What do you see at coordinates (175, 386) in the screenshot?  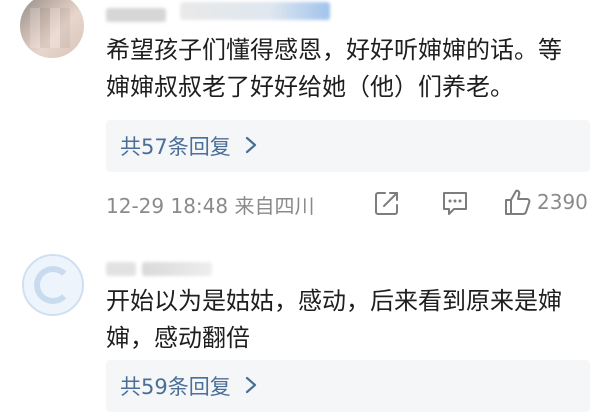 I see `view-replies-link: 共59条回复` at bounding box center [175, 386].